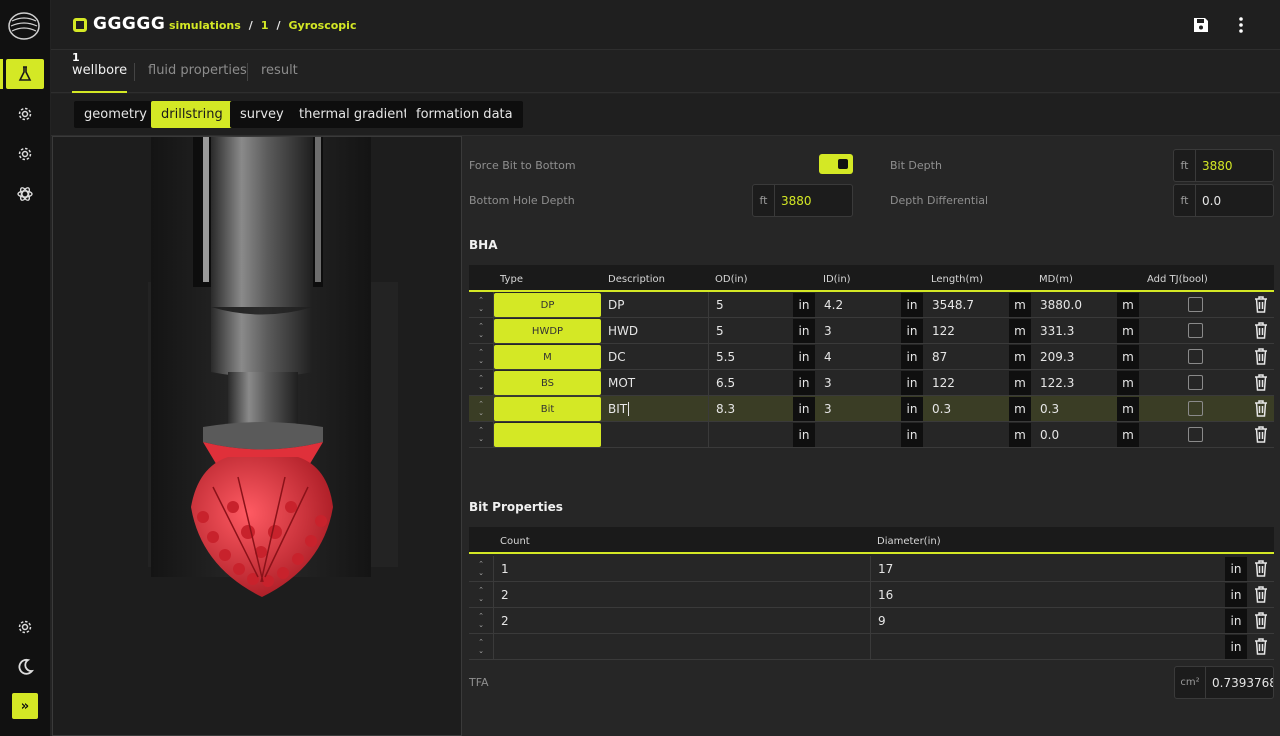 This screenshot has height=736, width=1280. Describe the element at coordinates (802, 200) in the screenshot. I see `bottom-hole-field: ft 3880` at that location.